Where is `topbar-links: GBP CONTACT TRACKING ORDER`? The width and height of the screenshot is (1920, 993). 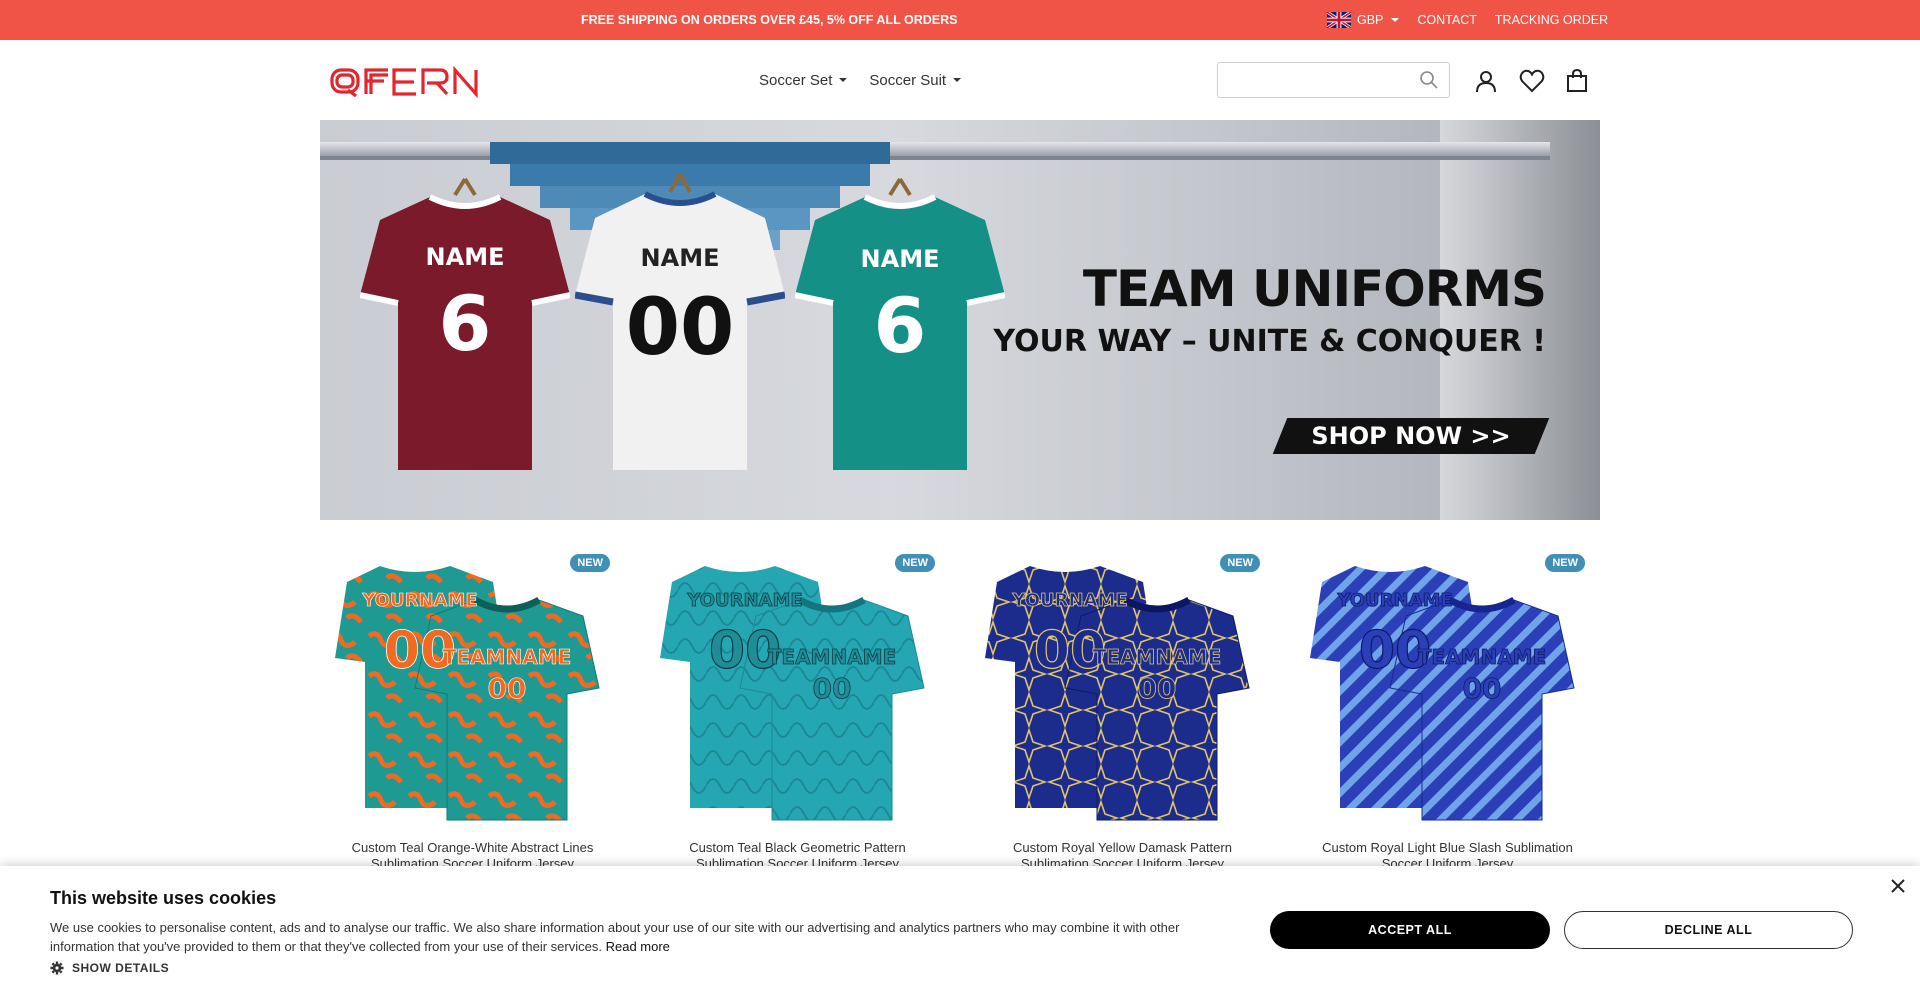 topbar-links: GBP CONTACT TRACKING ORDER is located at coordinates (1467, 20).